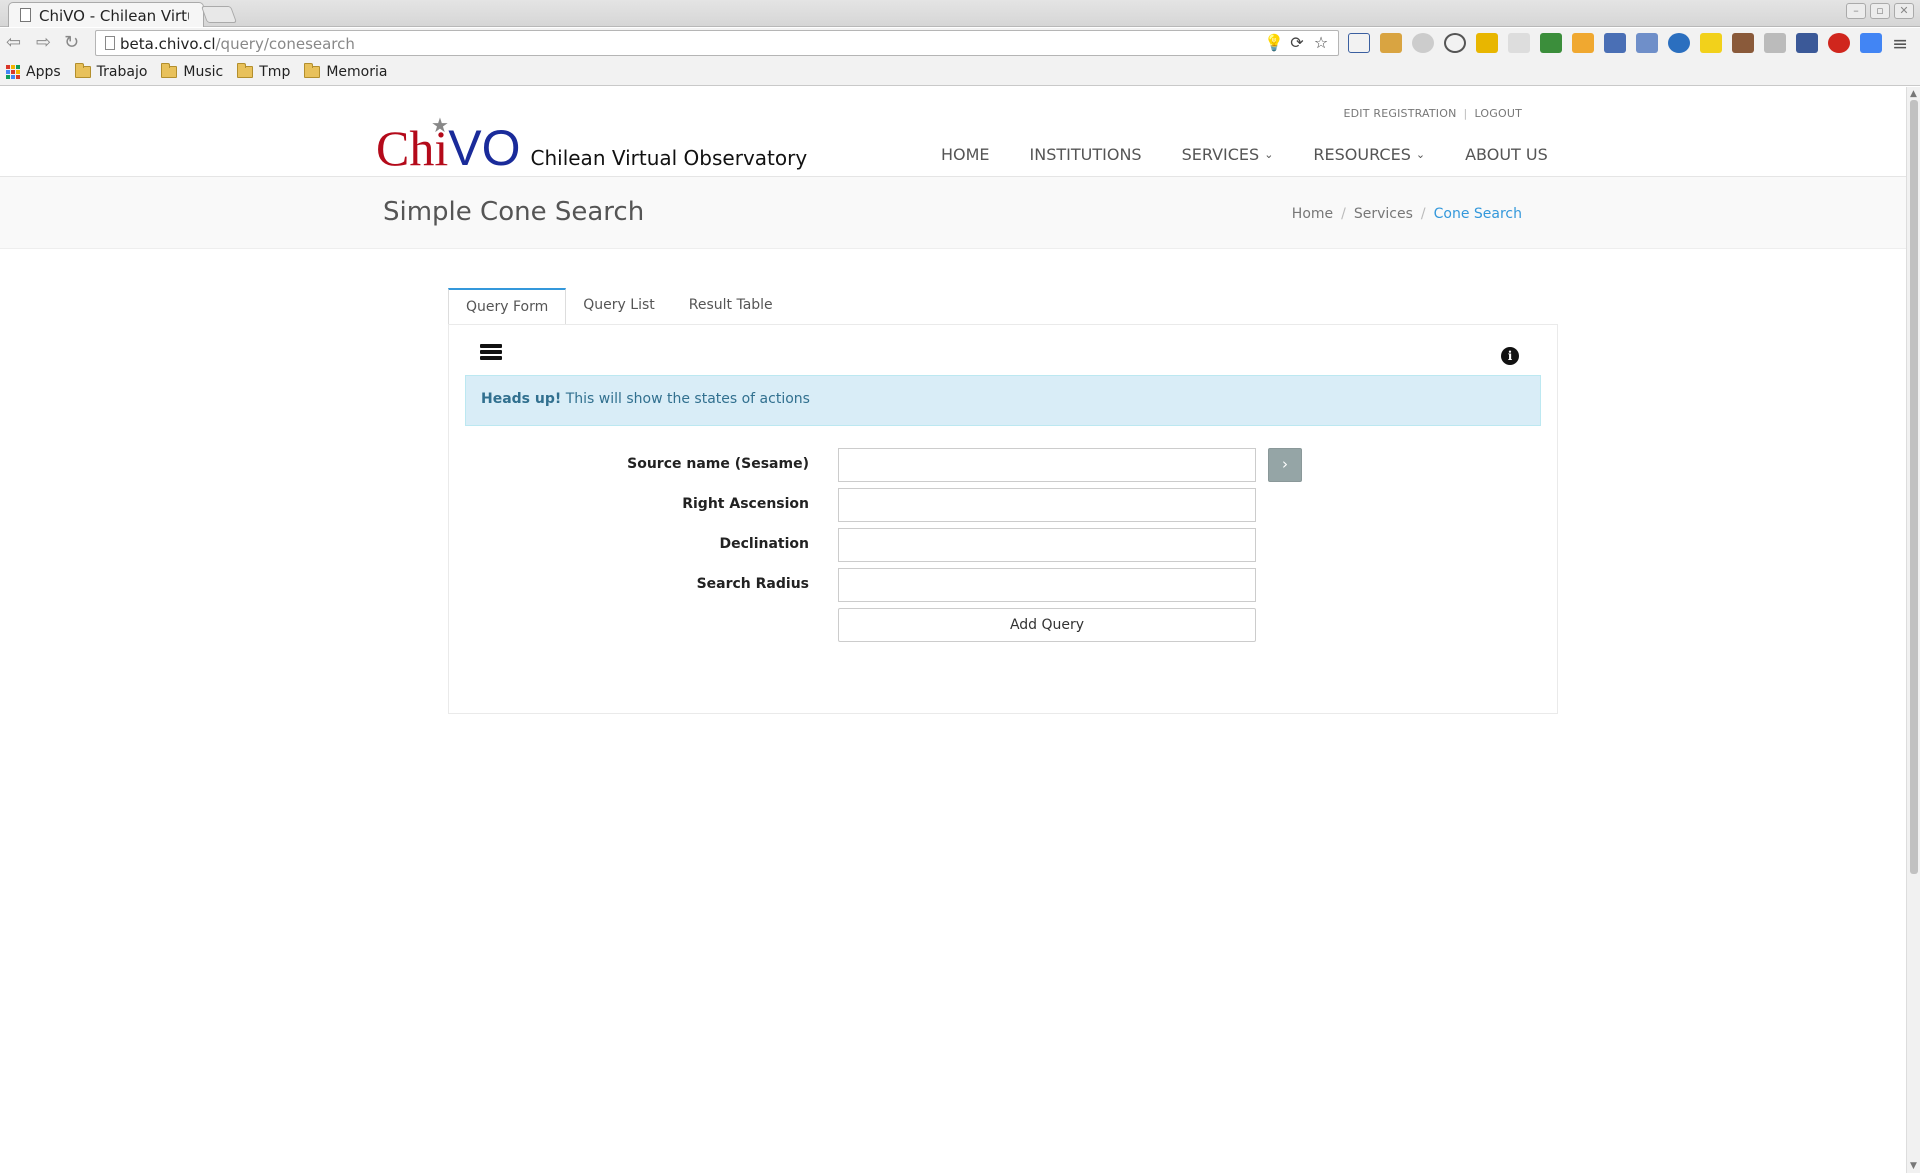  Describe the element at coordinates (1047, 545) in the screenshot. I see `declination-input` at that location.